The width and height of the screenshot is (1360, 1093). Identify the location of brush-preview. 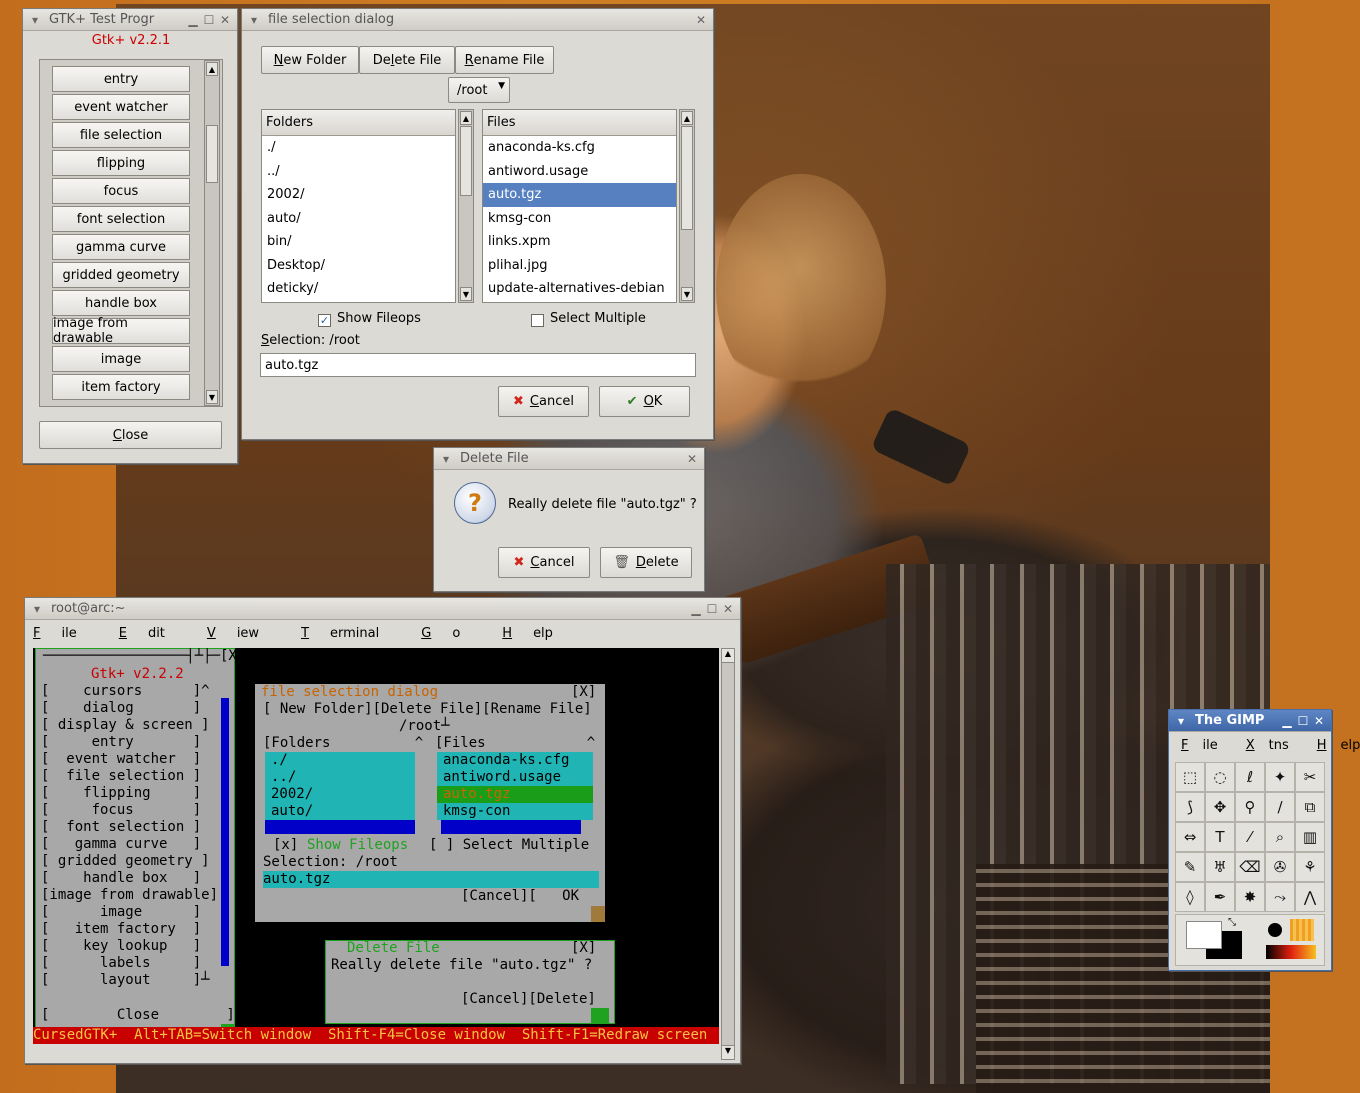
(1275, 930).